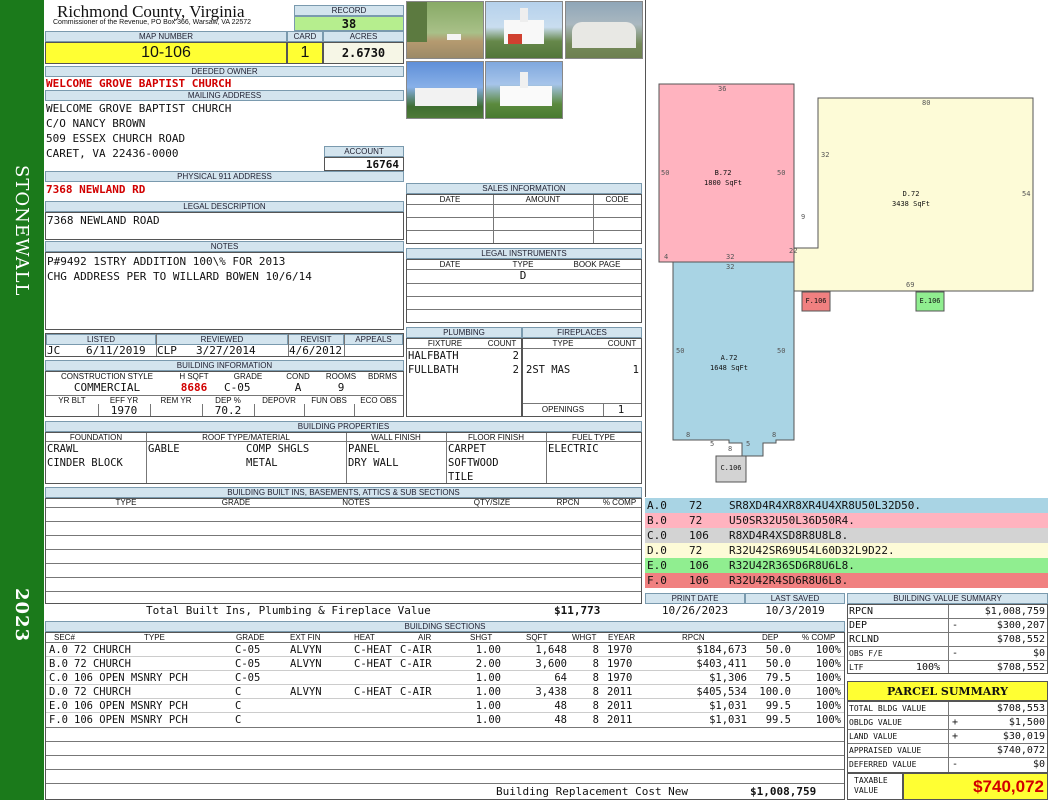 The image size is (1050, 800). I want to click on ps-key: APPRAISED VALUE, so click(885, 750).